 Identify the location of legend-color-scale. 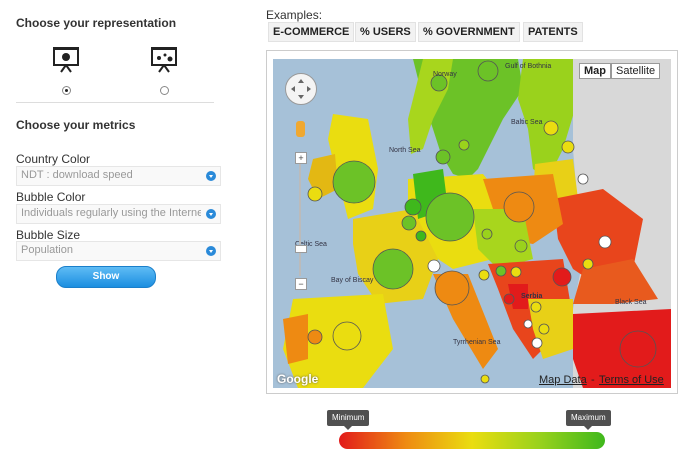
(472, 440).